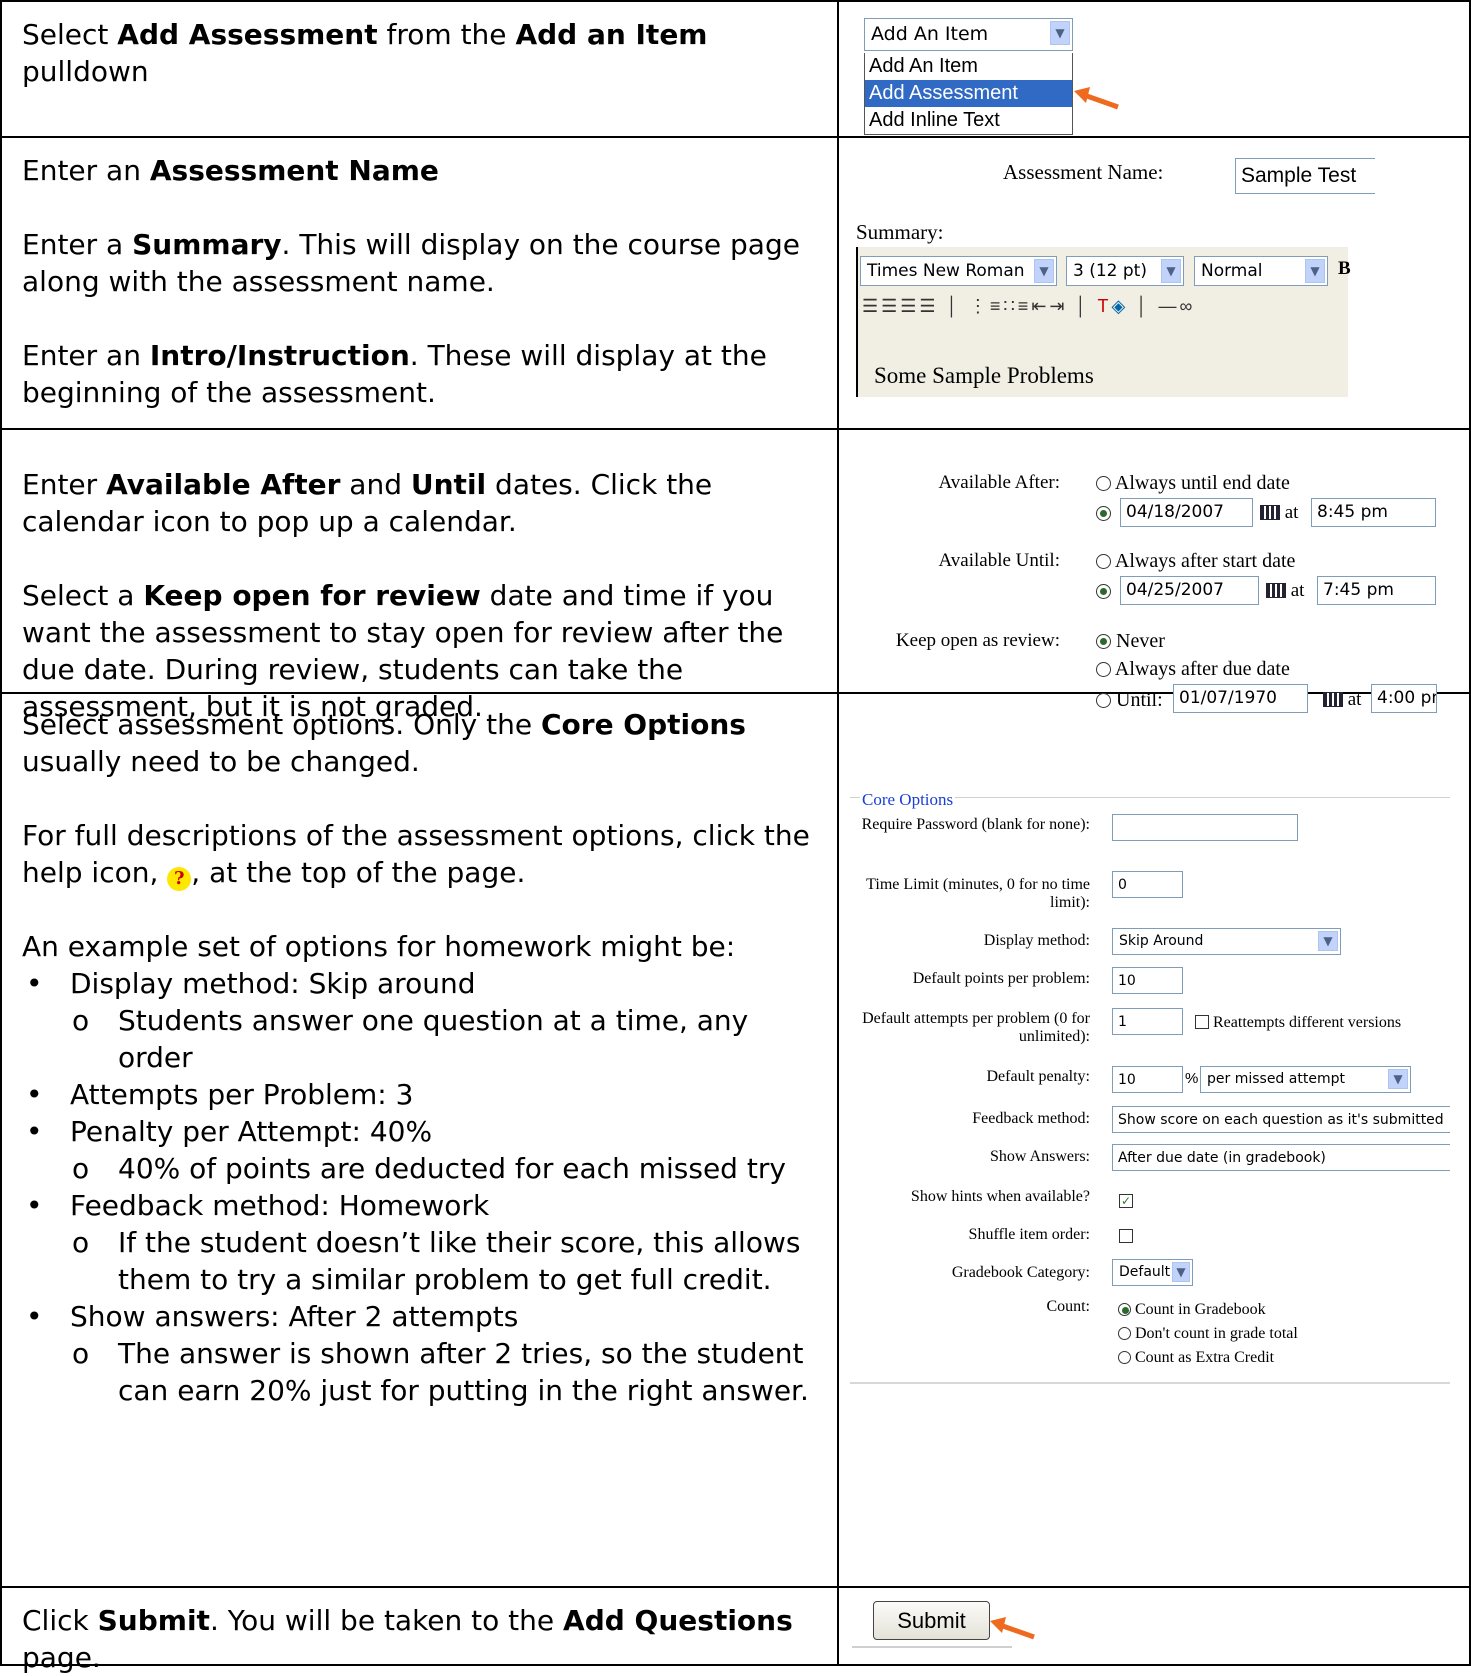 The image size is (1471, 1676). I want to click on after-date-option, so click(1103, 513).